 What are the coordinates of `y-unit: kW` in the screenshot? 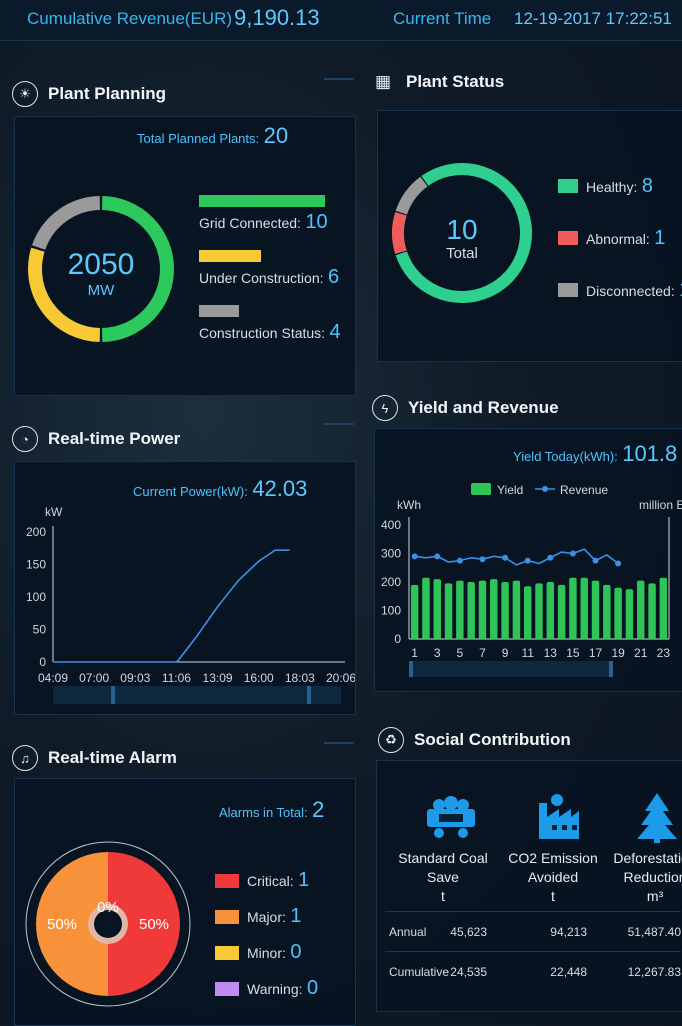 It's located at (54, 512).